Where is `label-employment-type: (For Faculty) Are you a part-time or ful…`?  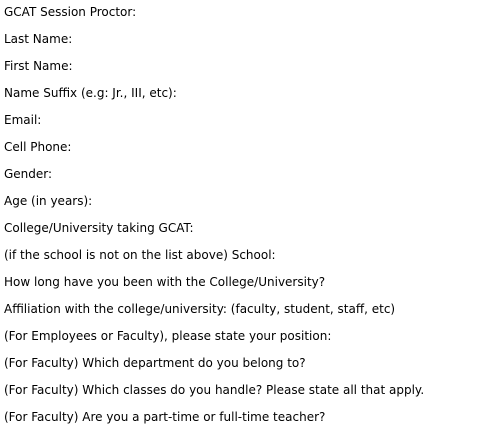
label-employment-type: (For Faculty) Are you a part-time or ful… is located at coordinates (165, 417).